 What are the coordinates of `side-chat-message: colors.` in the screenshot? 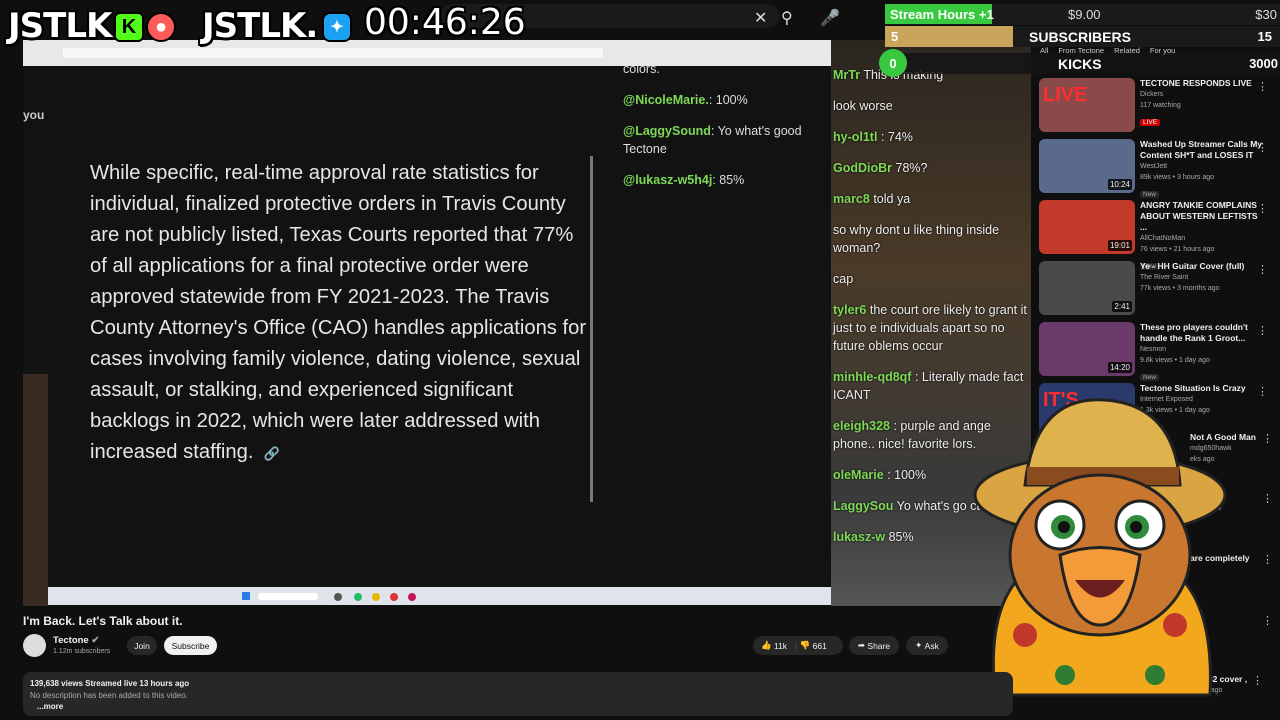 It's located at (723, 69).